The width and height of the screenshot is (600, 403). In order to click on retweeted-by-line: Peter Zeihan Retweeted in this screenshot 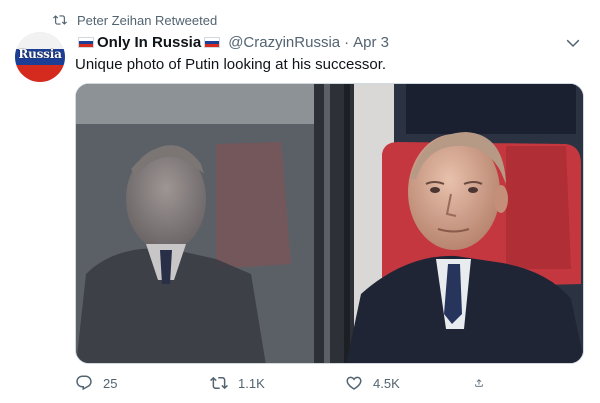, I will do `click(135, 20)`.